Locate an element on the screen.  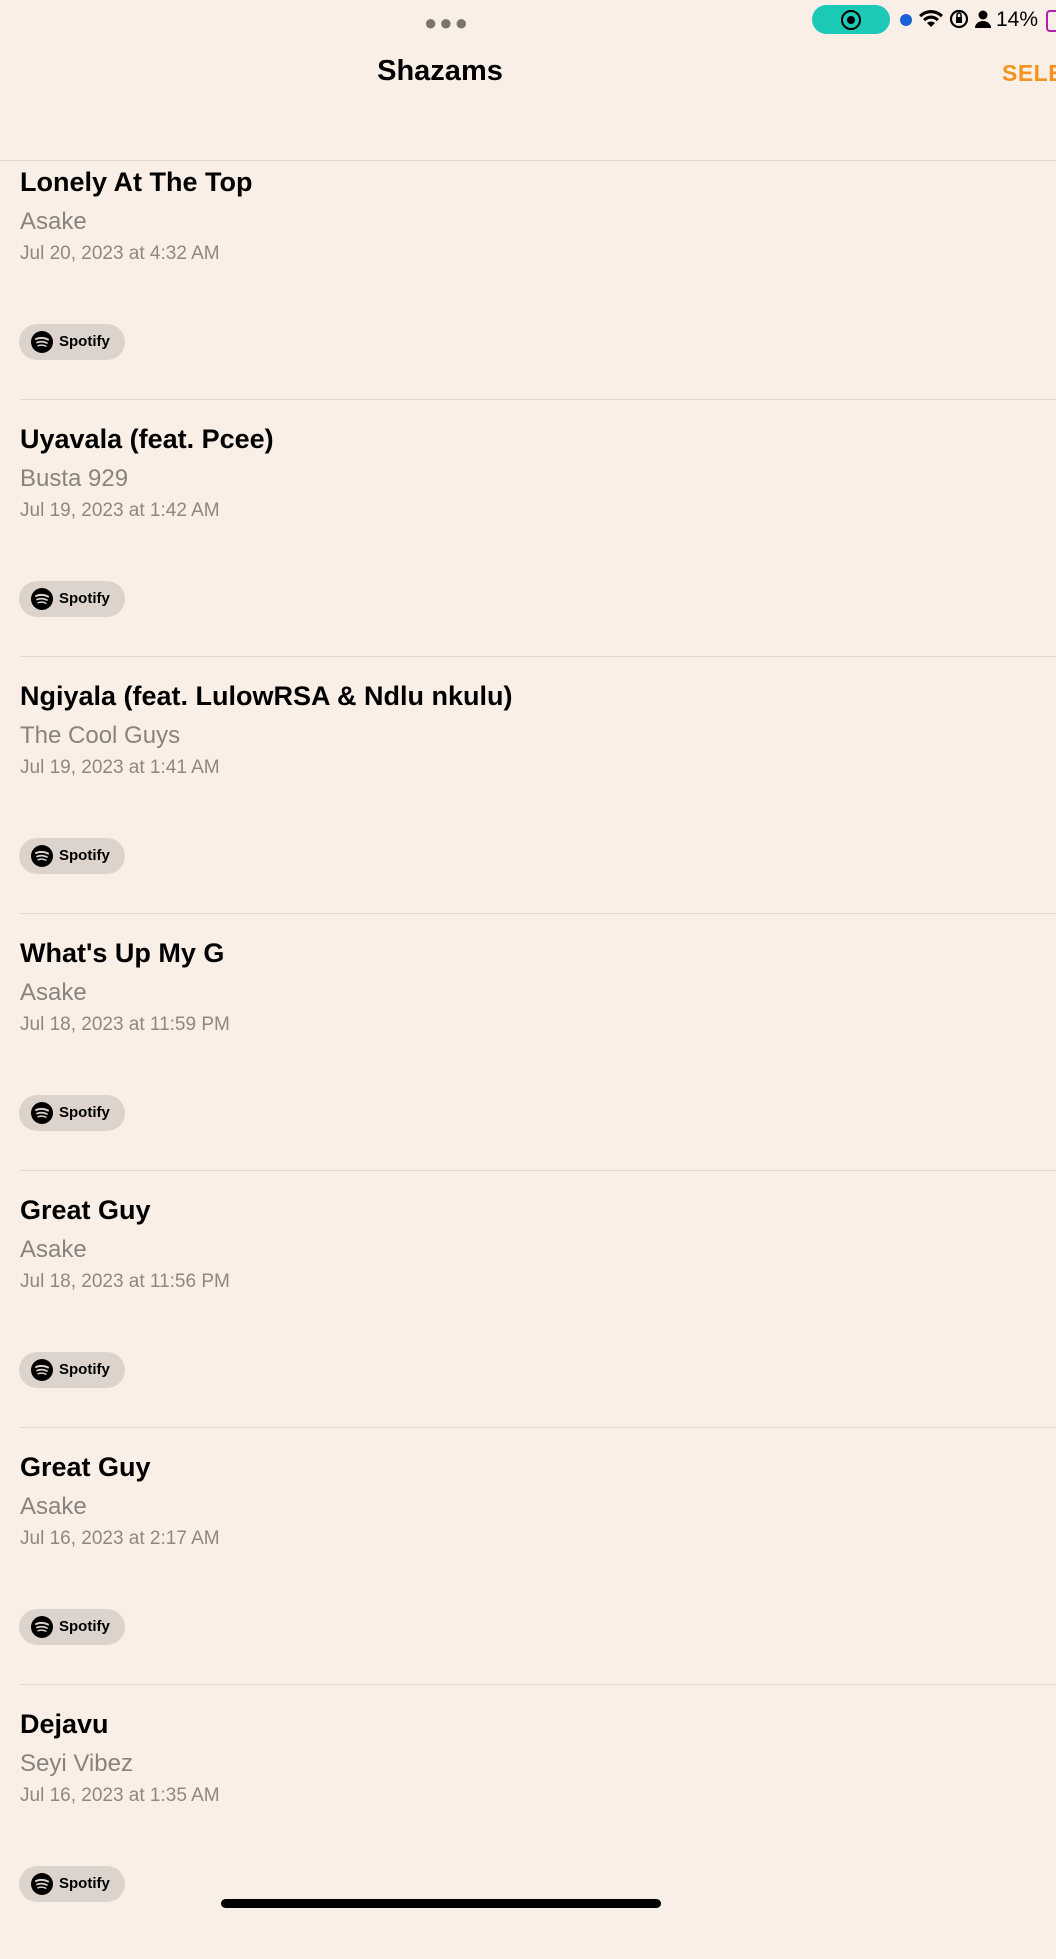
wifi-icon is located at coordinates (931, 18).